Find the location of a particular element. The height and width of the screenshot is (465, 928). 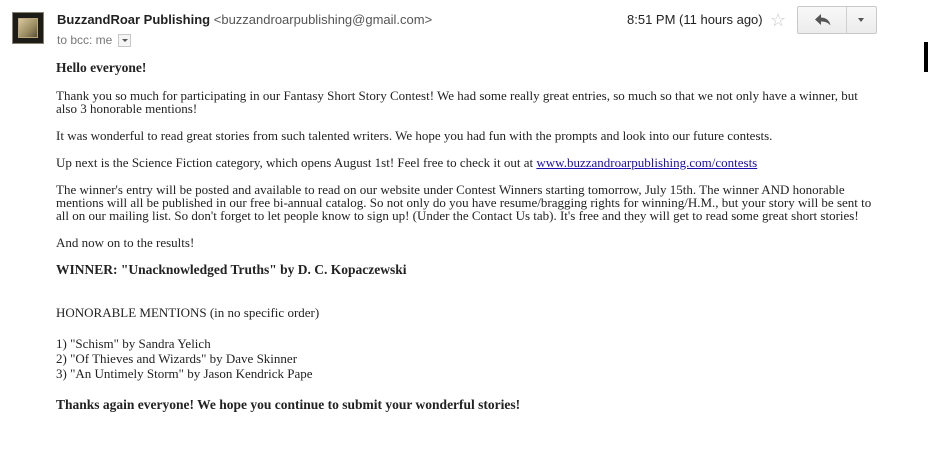

recipients-text: to bcc: me is located at coordinates (85, 40).